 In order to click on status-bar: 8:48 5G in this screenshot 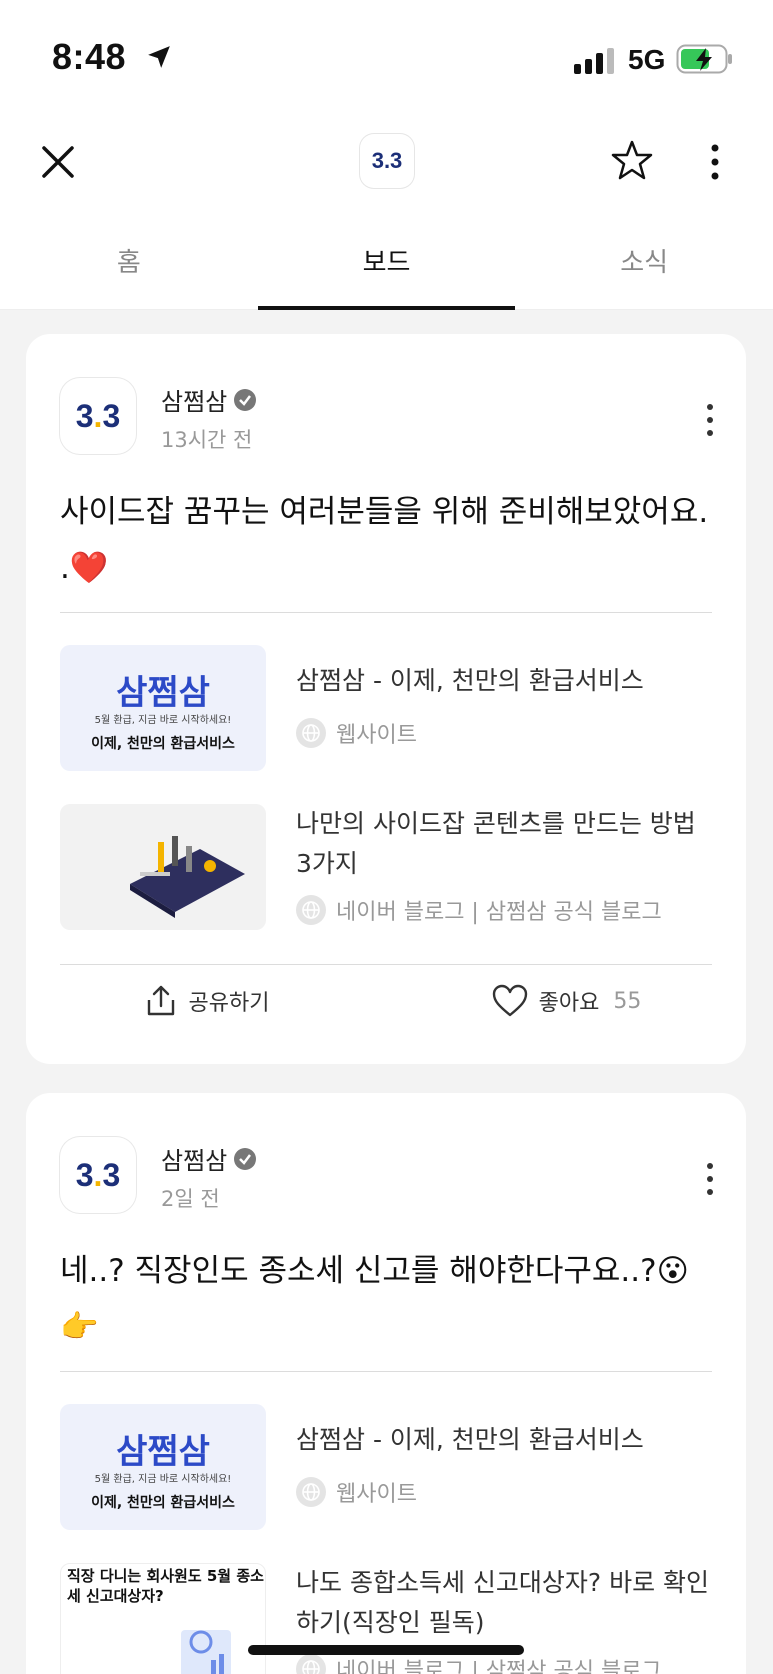, I will do `click(386, 55)`.